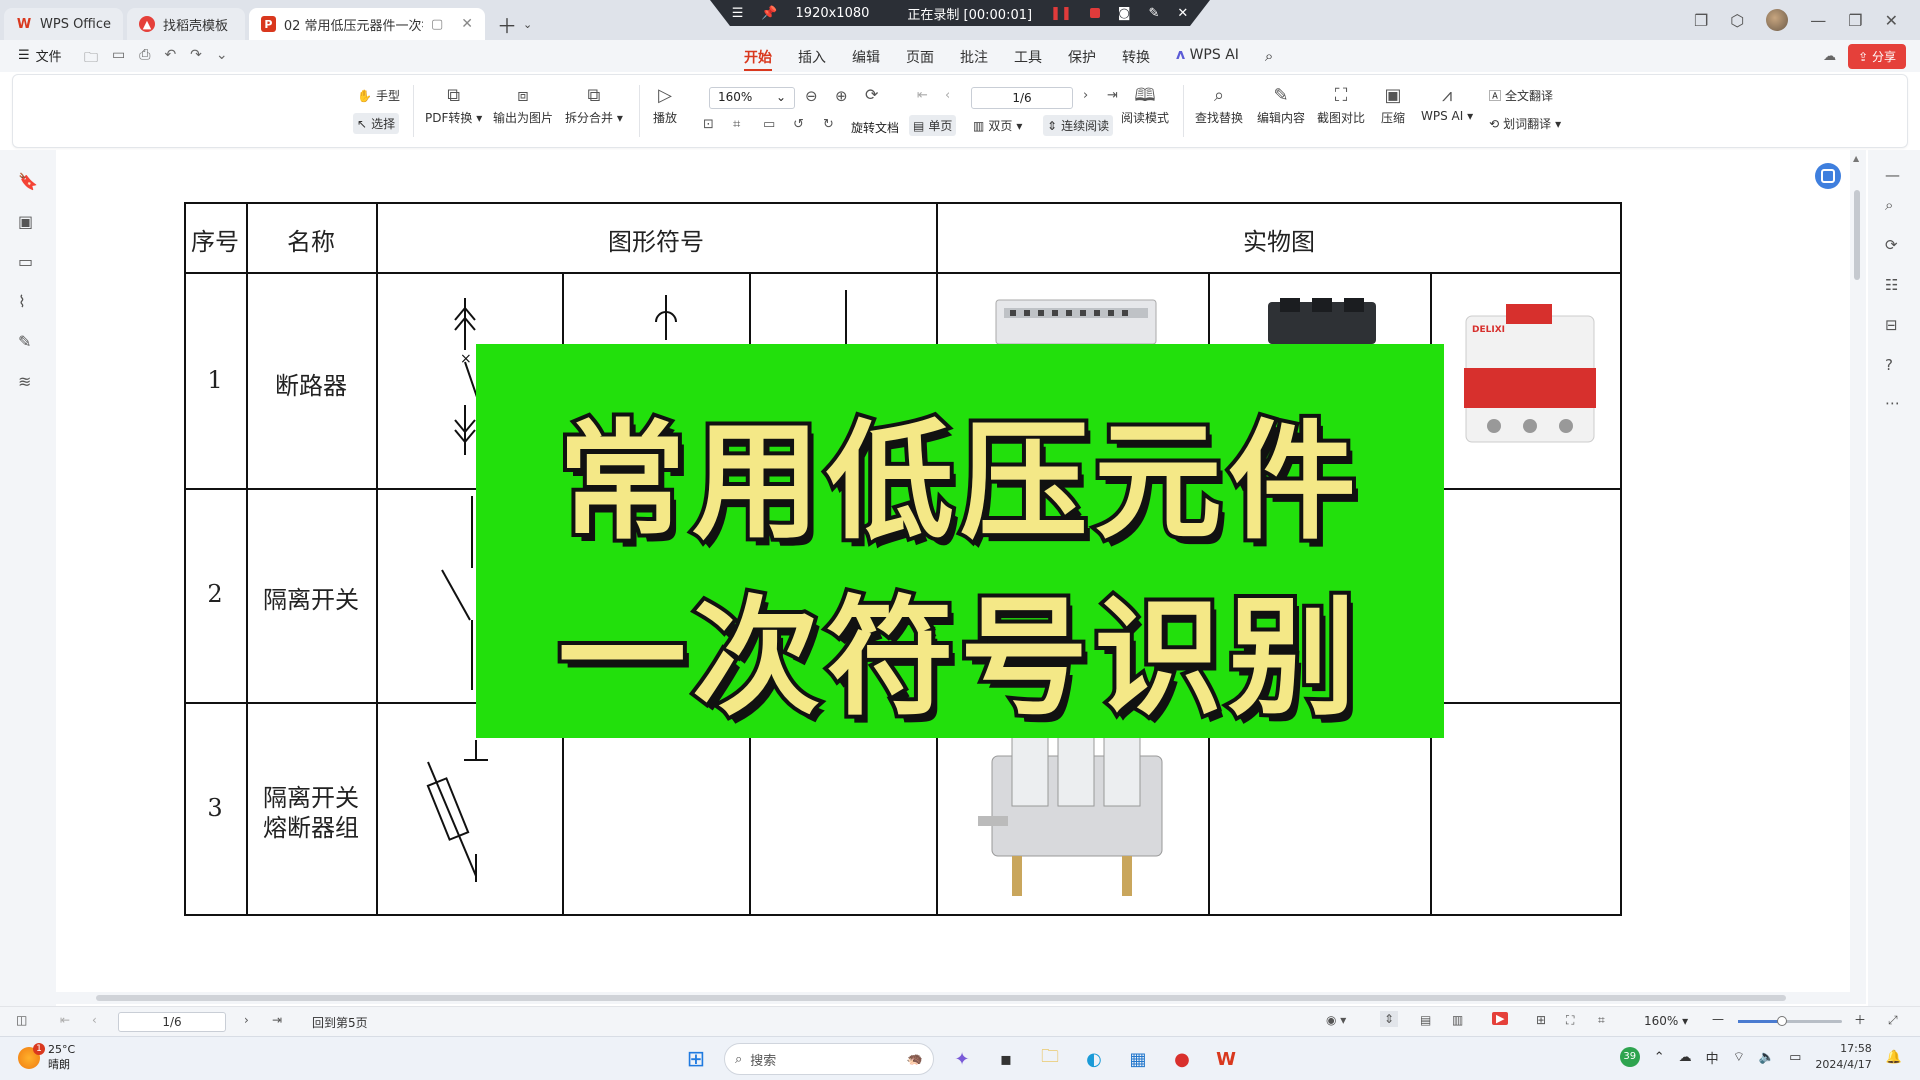  What do you see at coordinates (1892, 175) in the screenshot?
I see `minimize-panel-icon: —` at bounding box center [1892, 175].